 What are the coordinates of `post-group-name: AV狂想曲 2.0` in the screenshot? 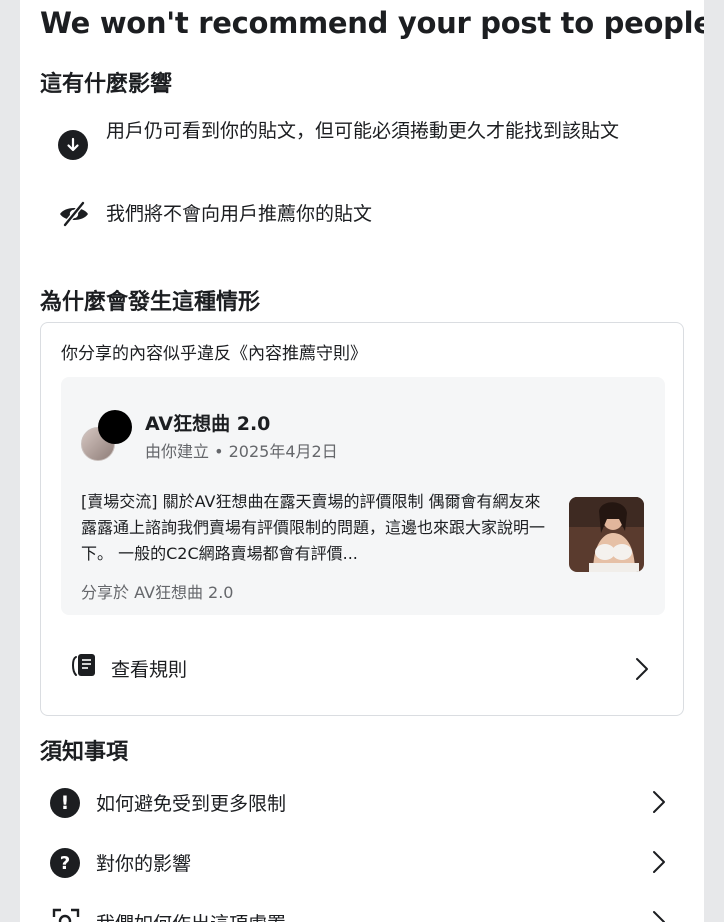 It's located at (208, 424).